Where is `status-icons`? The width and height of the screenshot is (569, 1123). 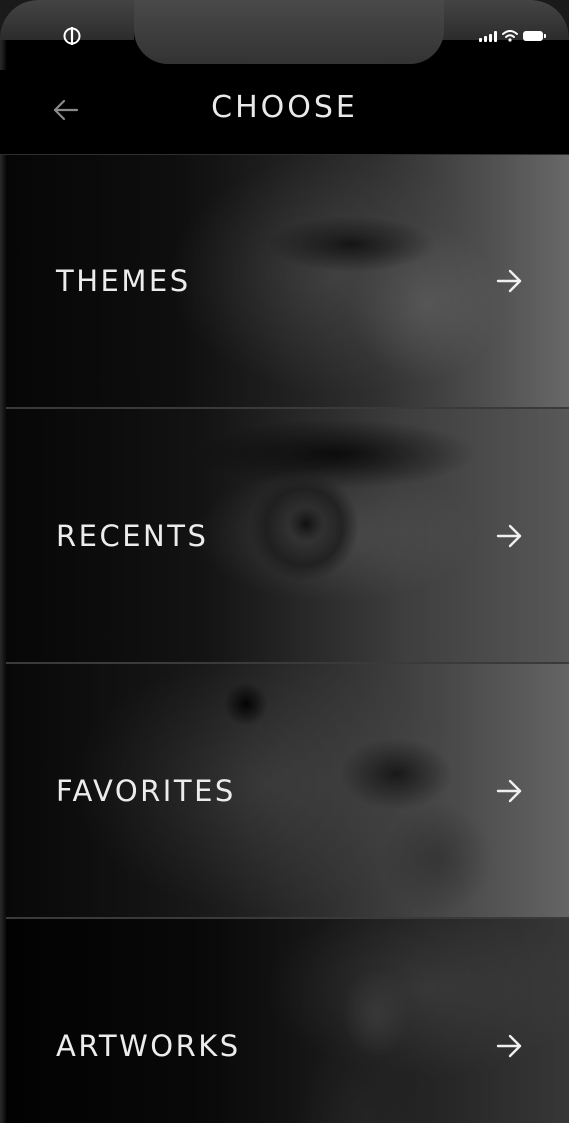
status-icons is located at coordinates (512, 36).